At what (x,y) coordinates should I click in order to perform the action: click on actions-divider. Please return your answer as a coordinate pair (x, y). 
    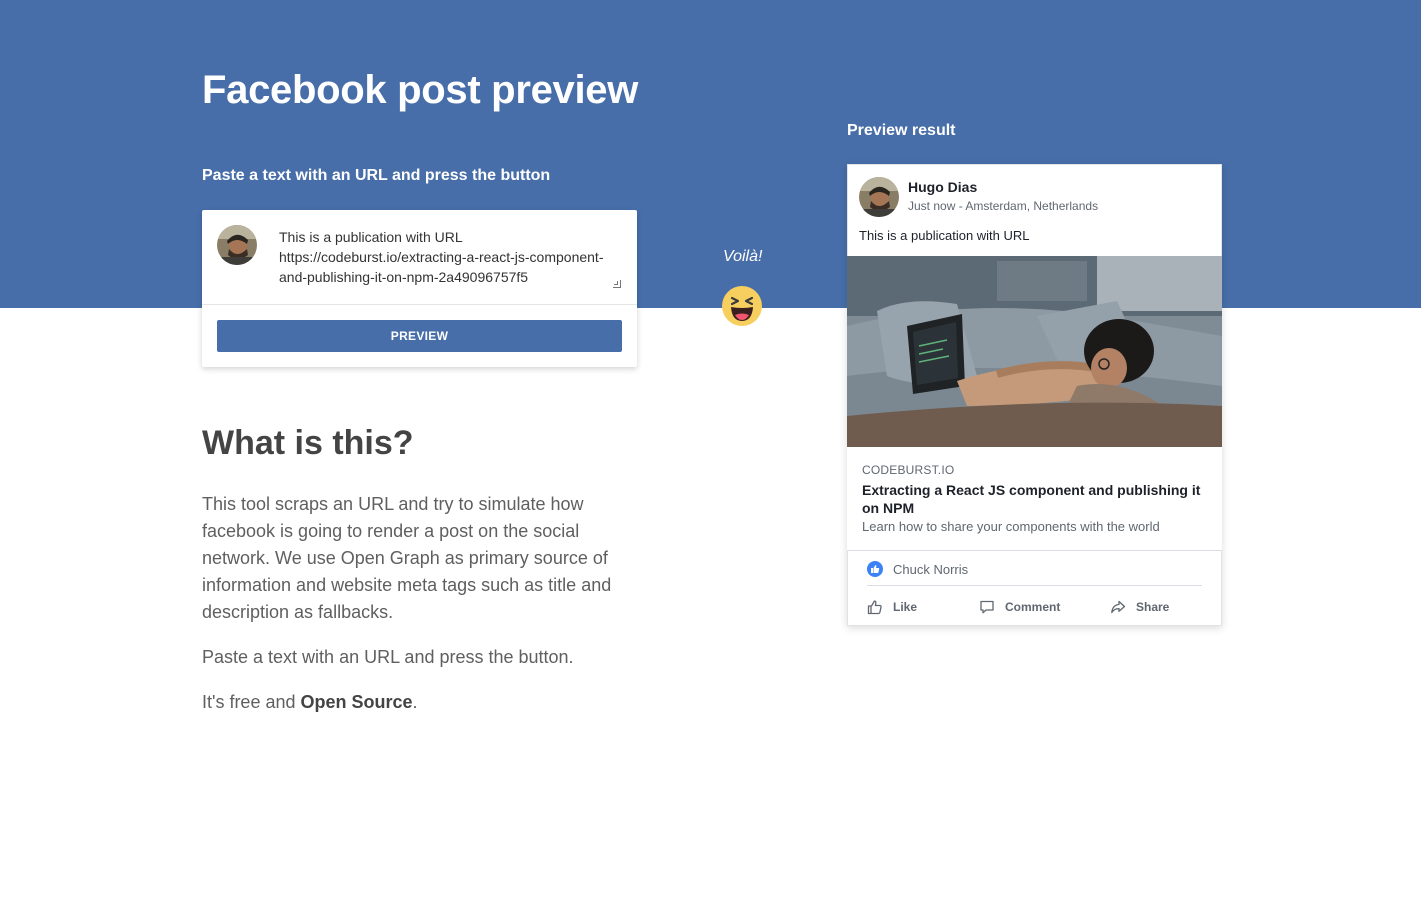
    Looking at the image, I should click on (1034, 585).